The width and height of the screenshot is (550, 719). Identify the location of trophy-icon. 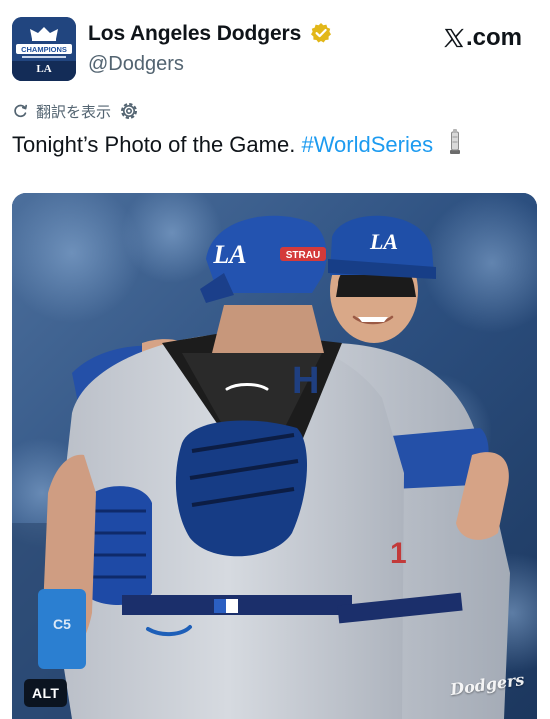
(455, 141).